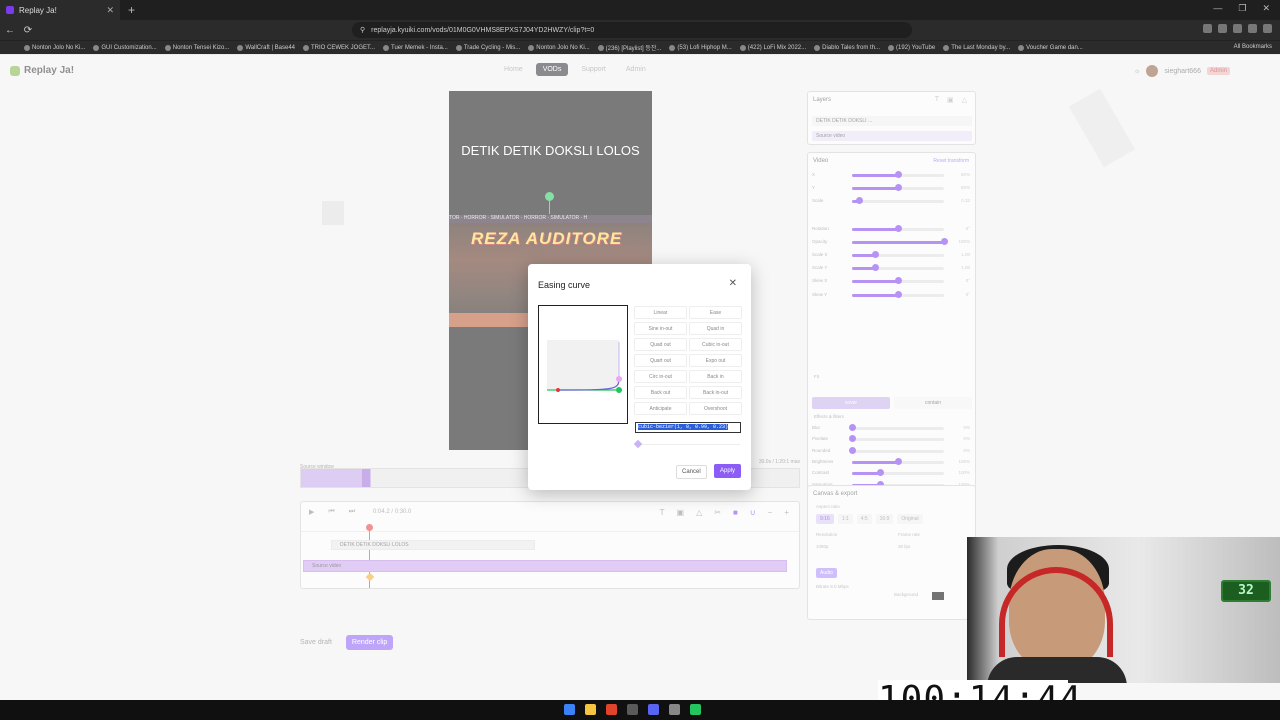 Image resolution: width=1280 pixels, height=720 pixels. What do you see at coordinates (911, 47) in the screenshot?
I see `bookmark: (192) YouTube` at bounding box center [911, 47].